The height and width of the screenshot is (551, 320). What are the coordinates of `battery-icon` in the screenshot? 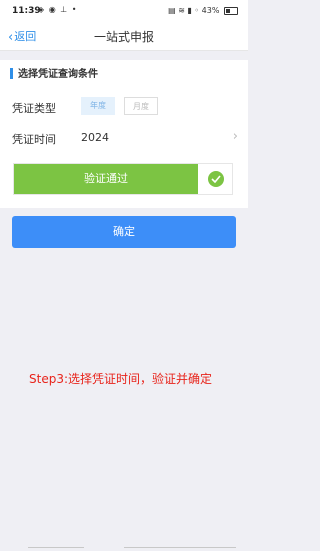 It's located at (231, 10).